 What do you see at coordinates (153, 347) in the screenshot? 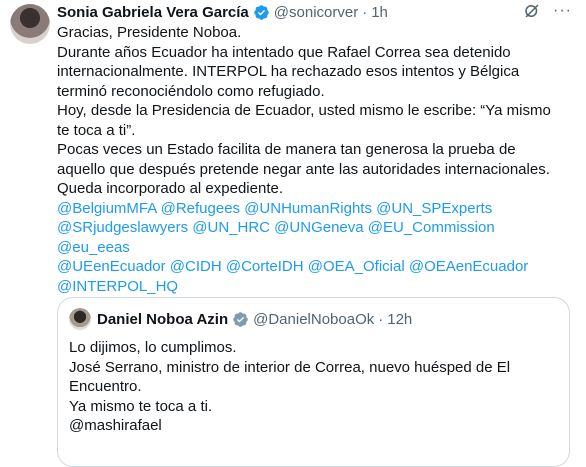
I see `quoted-line: Lo dijimos, lo cumplimos.` at bounding box center [153, 347].